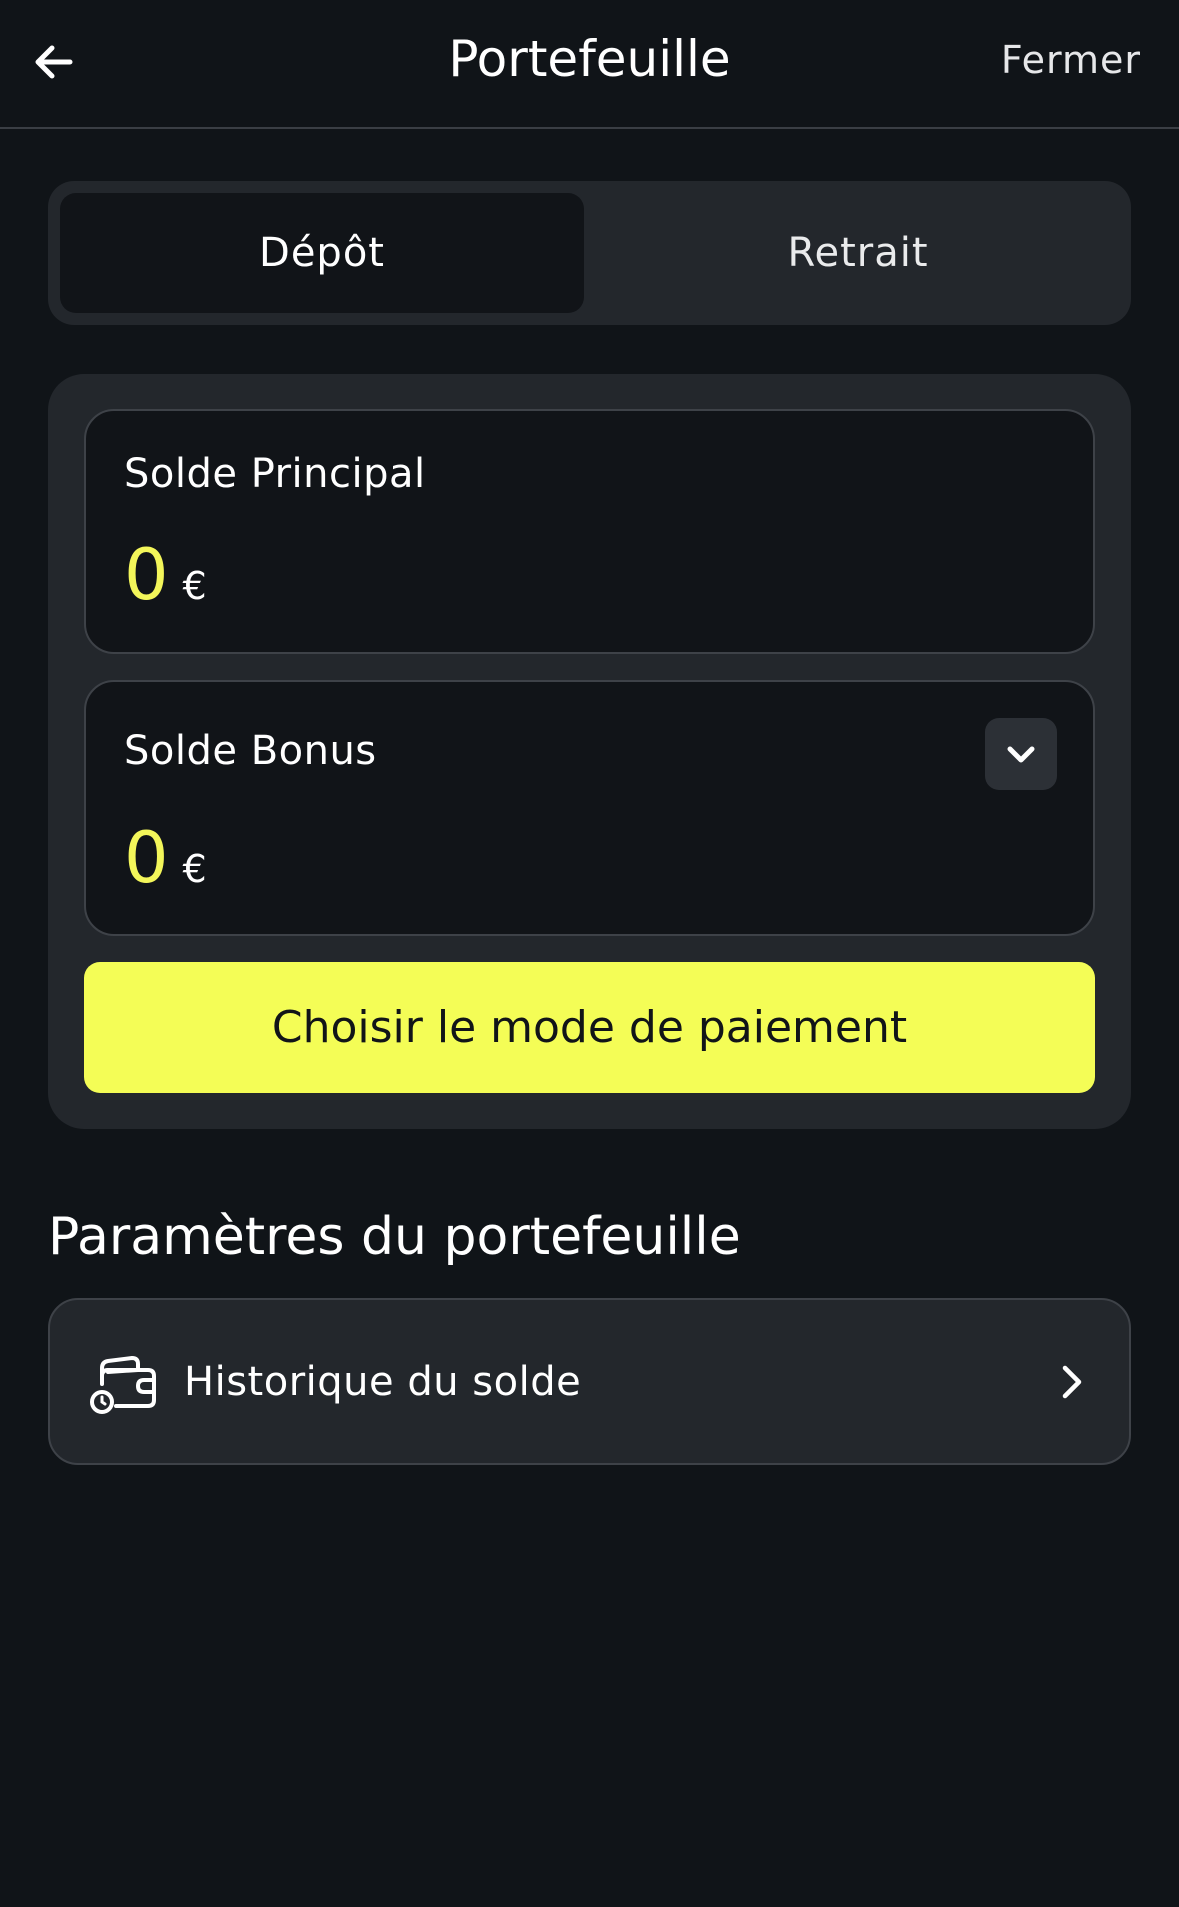  What do you see at coordinates (1071, 60) in the screenshot?
I see `close-button: Fermer` at bounding box center [1071, 60].